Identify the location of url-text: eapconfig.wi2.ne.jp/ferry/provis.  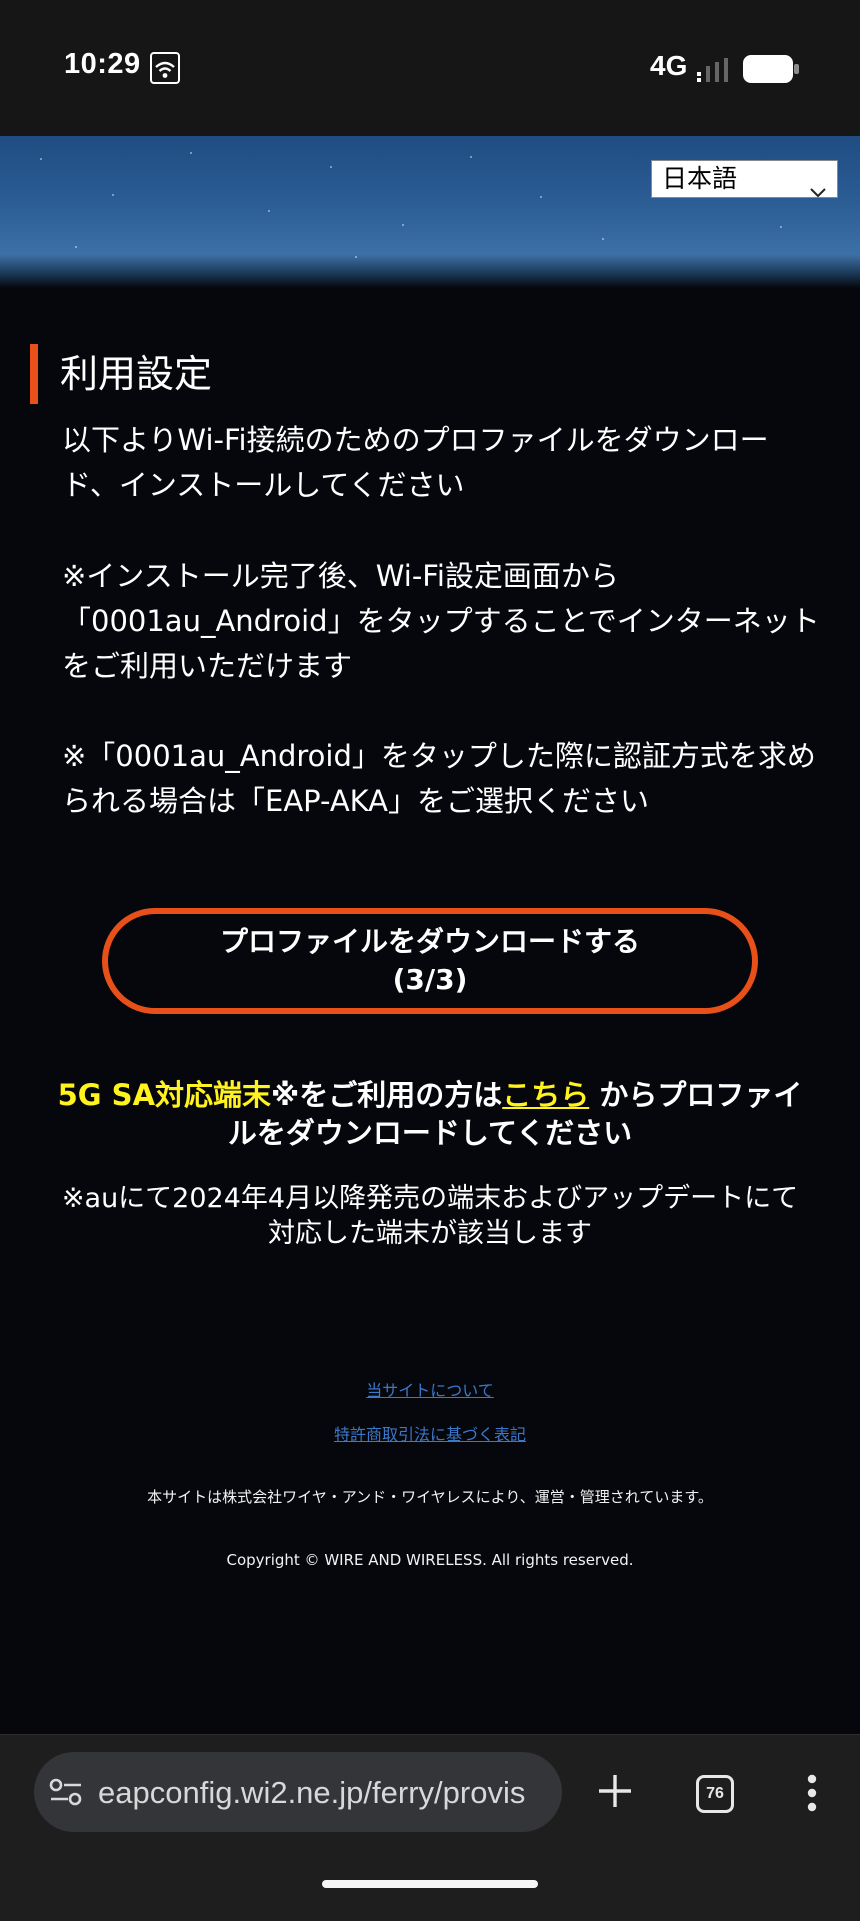
(322, 1793).